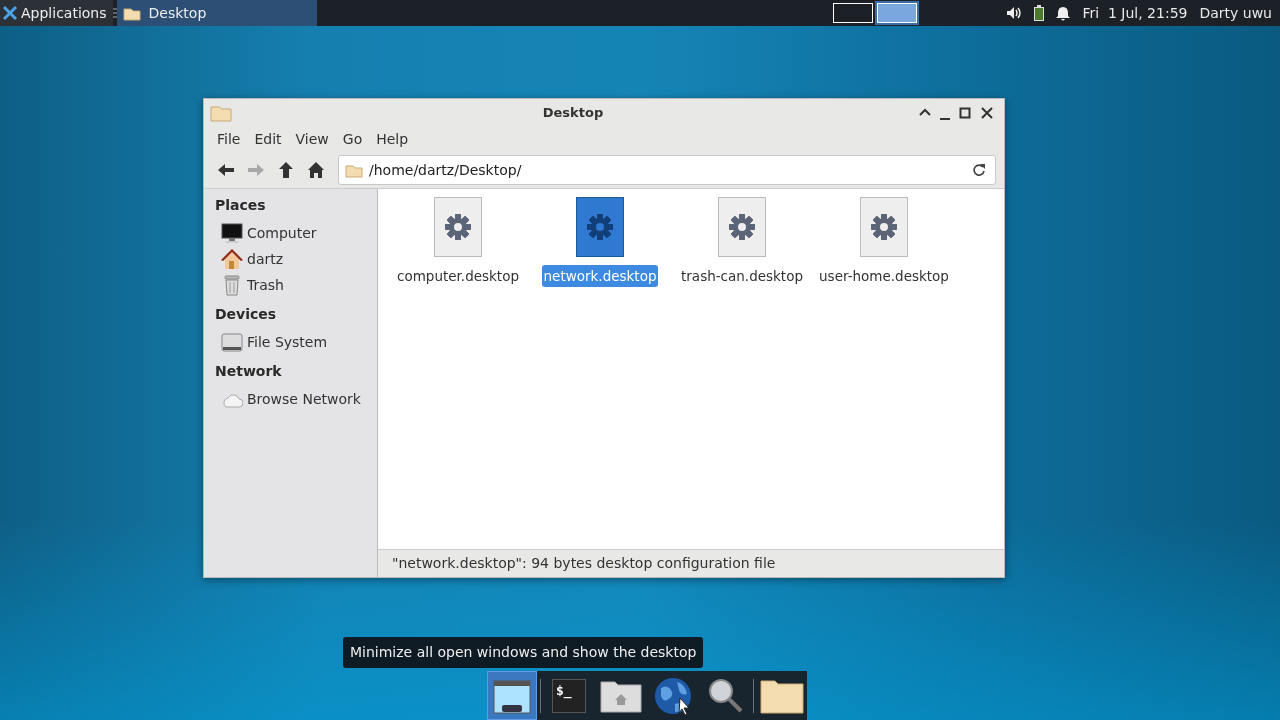 This screenshot has width=1280, height=720. Describe the element at coordinates (232, 342) in the screenshot. I see `drive-icon` at that location.